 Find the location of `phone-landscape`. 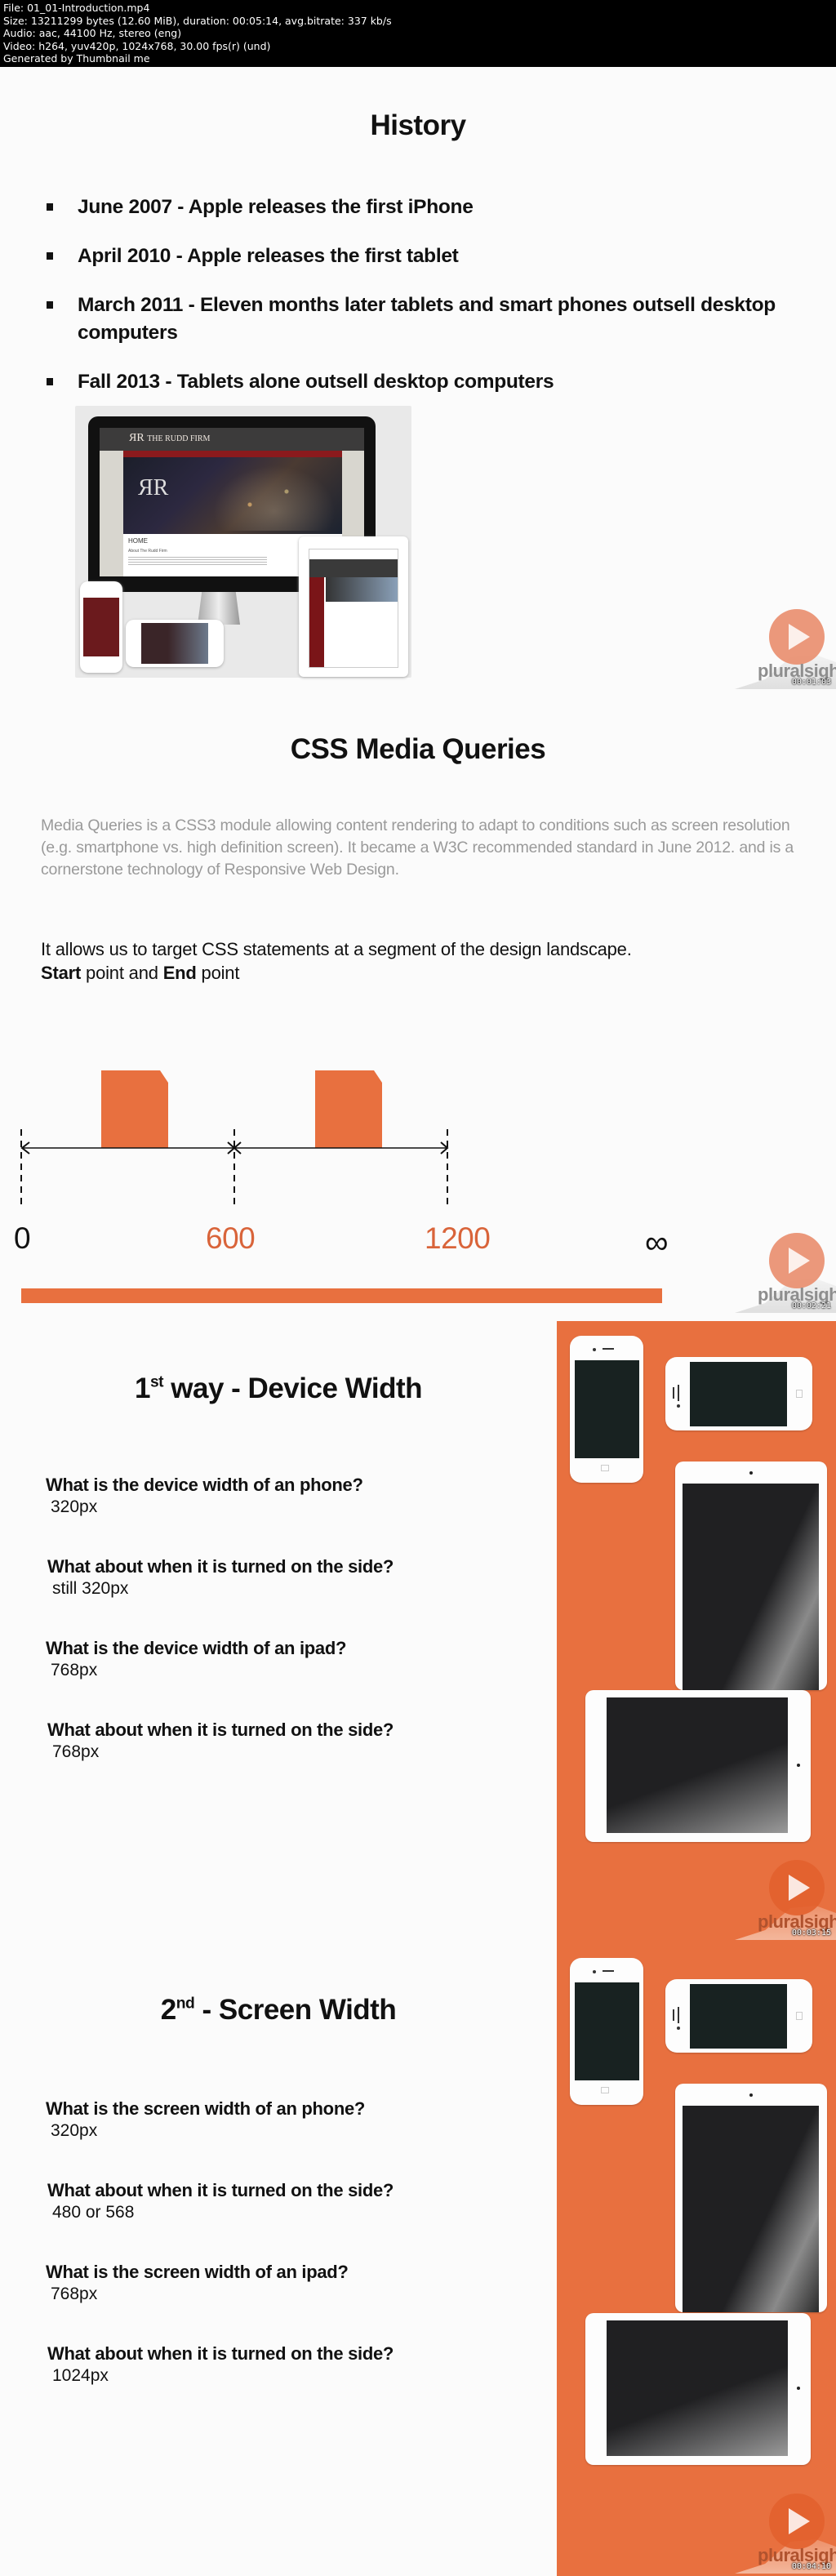

phone-landscape is located at coordinates (175, 643).